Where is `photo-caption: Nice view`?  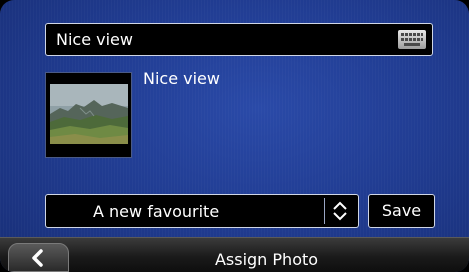
photo-caption: Nice view is located at coordinates (181, 78).